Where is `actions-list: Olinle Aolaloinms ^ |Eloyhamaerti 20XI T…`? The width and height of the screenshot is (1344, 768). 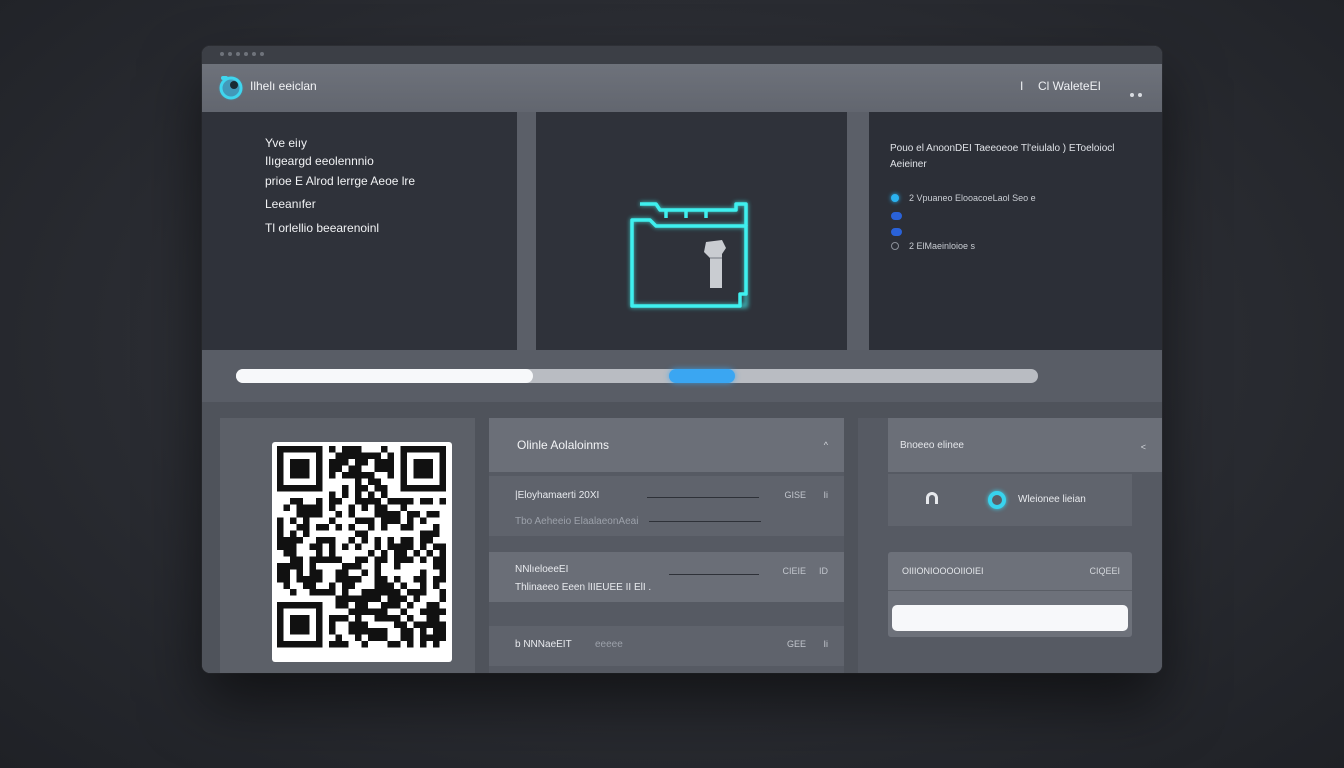
actions-list: Olinle Aolaloinms ^ |Eloyhamaerti 20XI T… is located at coordinates (666, 545).